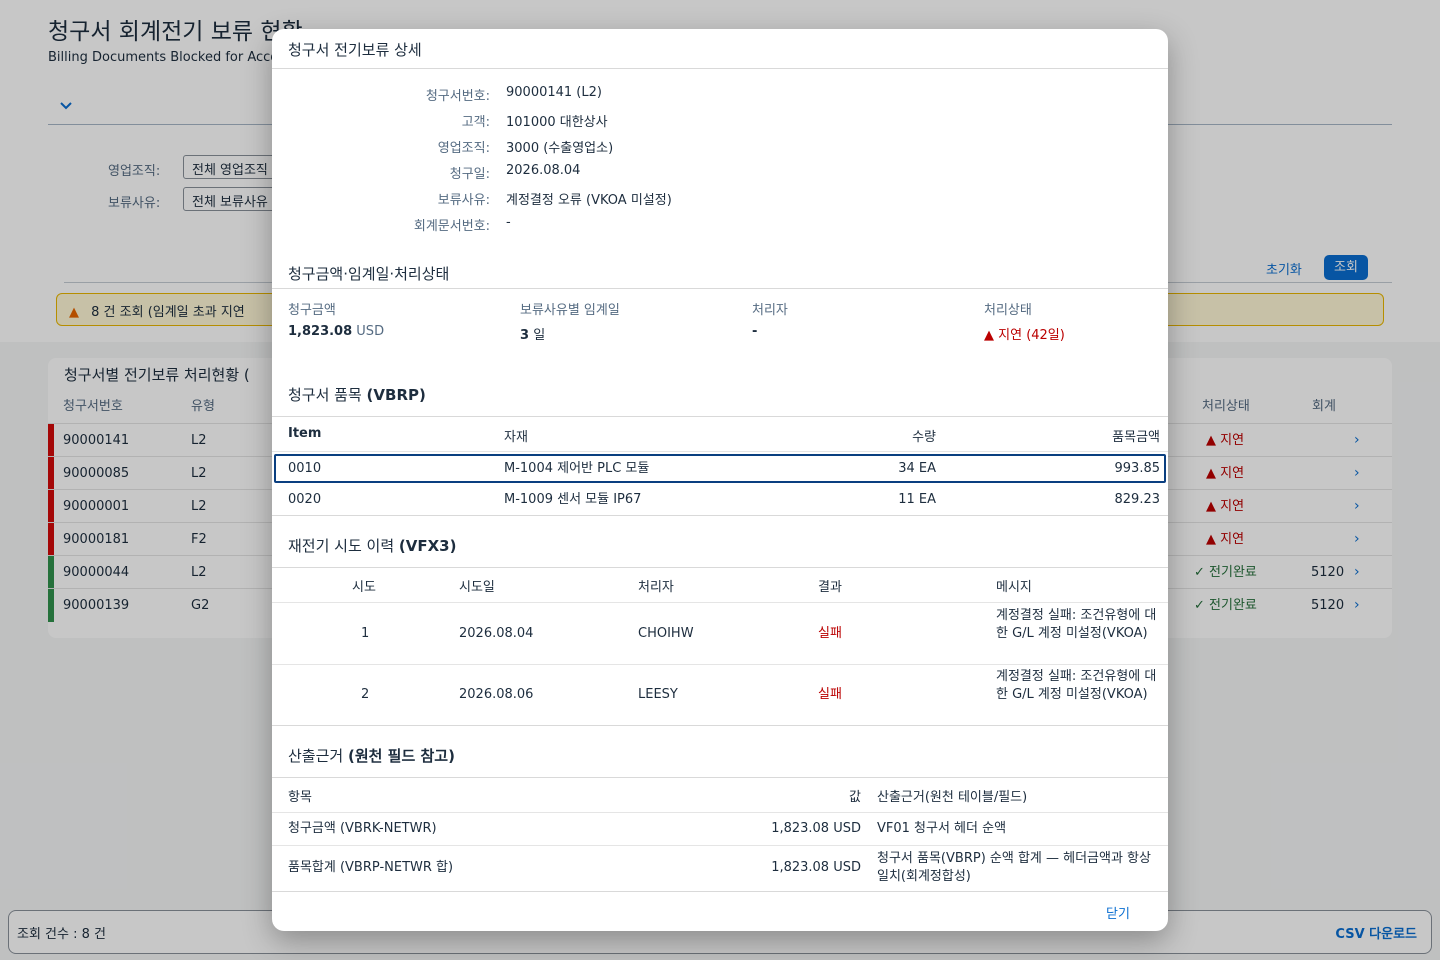  What do you see at coordinates (364, 587) in the screenshot?
I see `retries-col-try: 시도` at bounding box center [364, 587].